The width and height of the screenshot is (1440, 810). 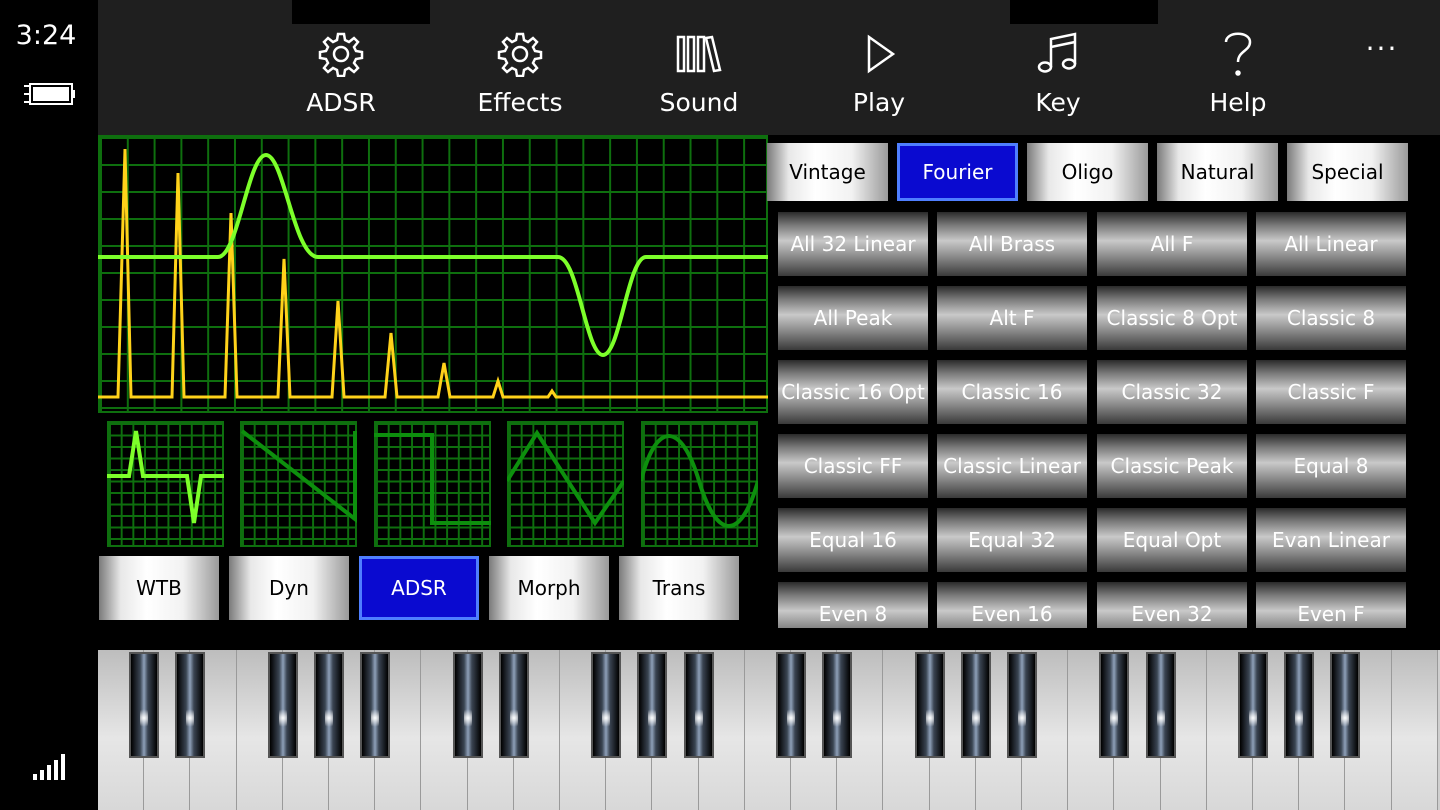 I want to click on key-app-label: Key, so click(x=1058, y=102).